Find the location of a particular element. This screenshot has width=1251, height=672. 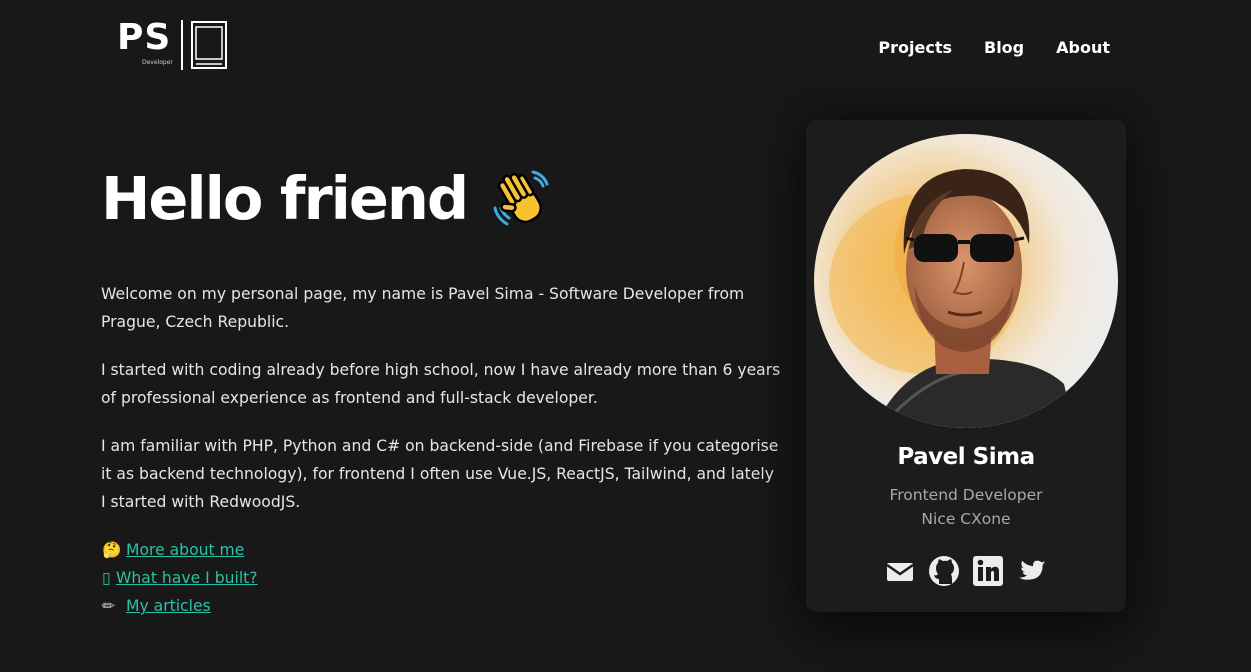

logo-text: PS is located at coordinates (144, 37).